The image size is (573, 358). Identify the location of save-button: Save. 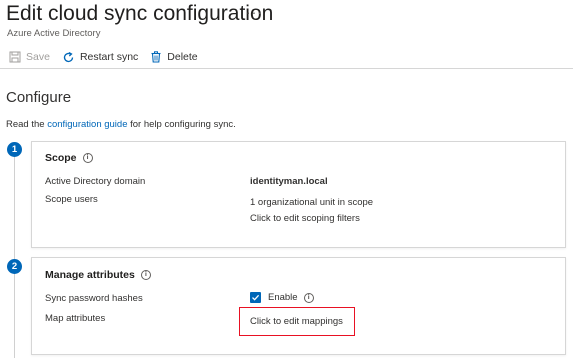
(29, 57).